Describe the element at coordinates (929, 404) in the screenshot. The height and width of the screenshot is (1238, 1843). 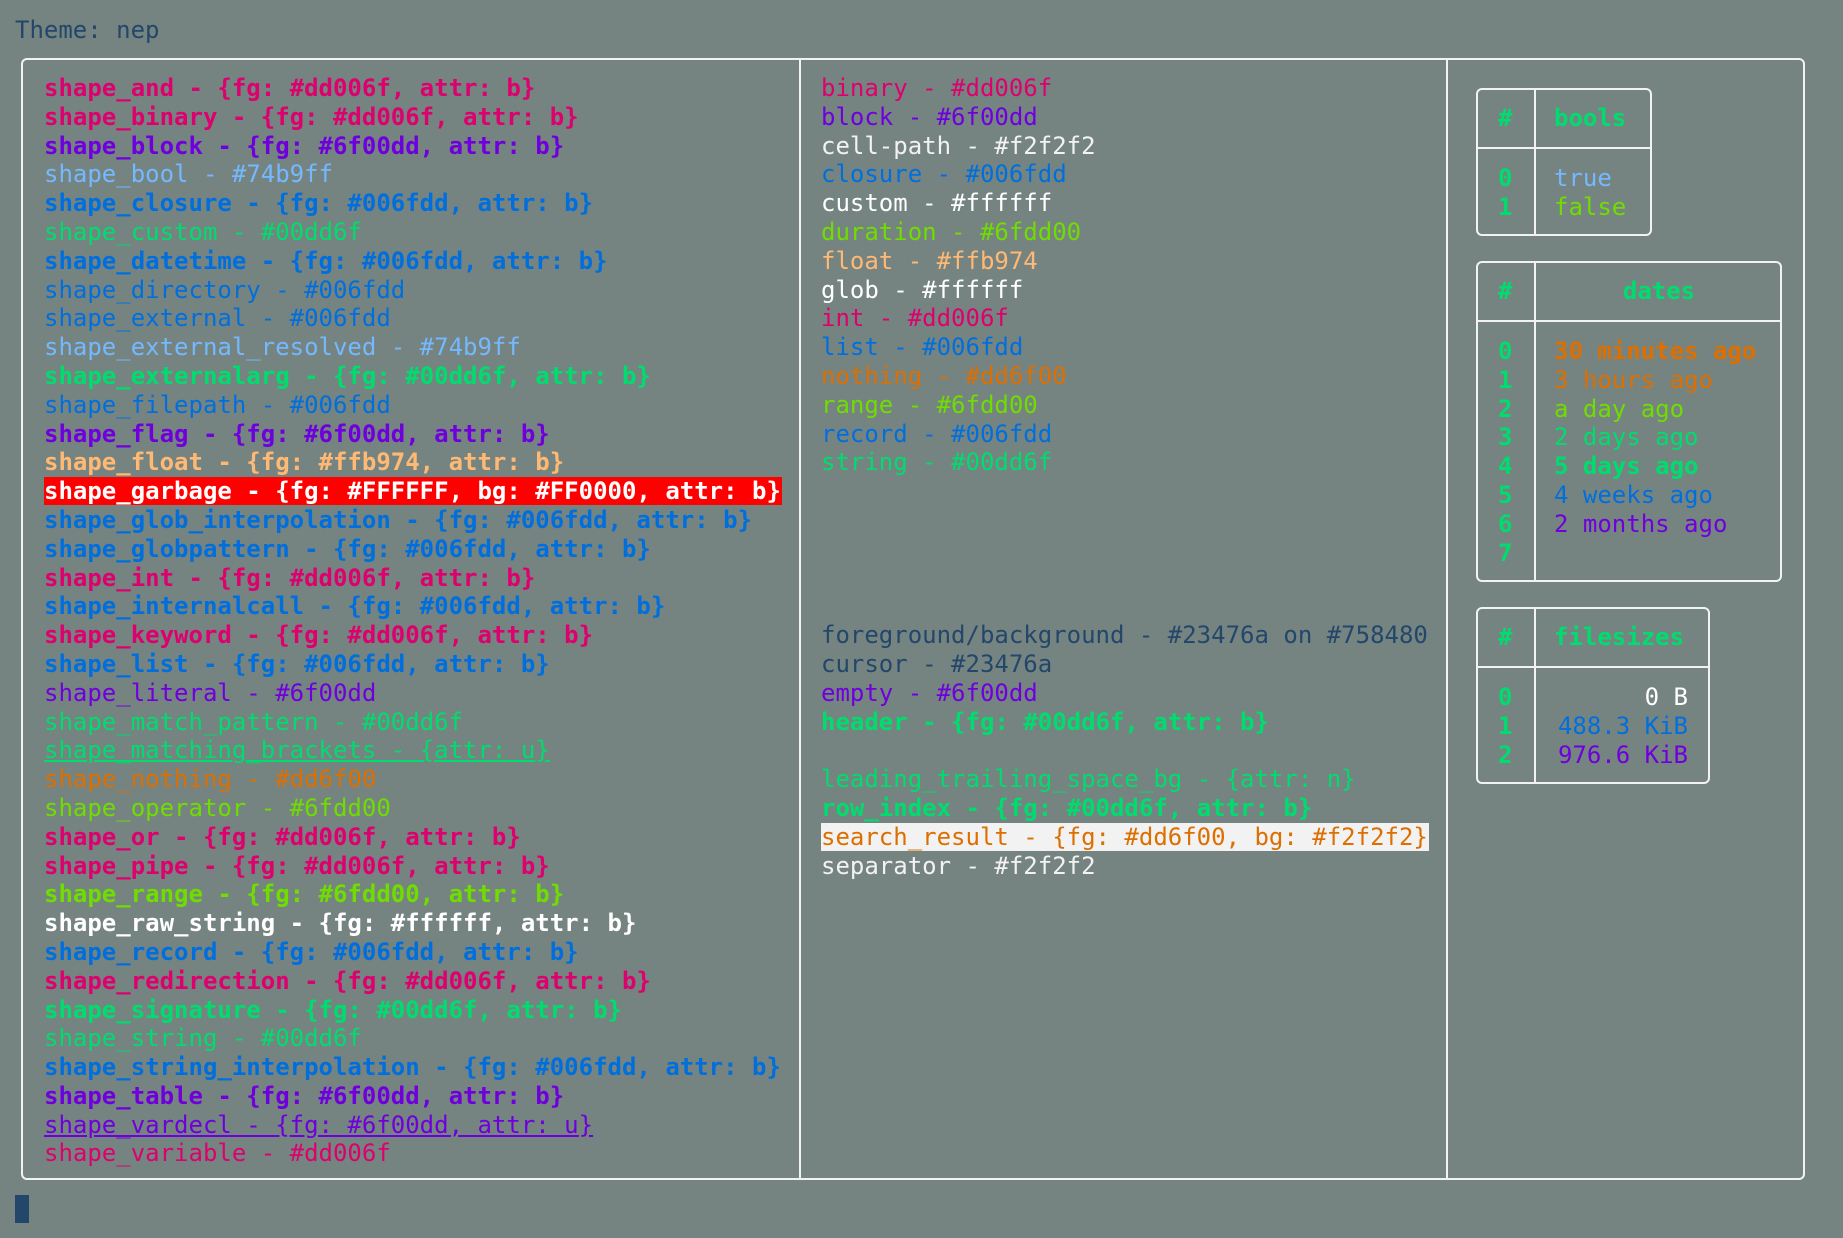
I see `type-color-line-text: range - #6fdd00` at that location.